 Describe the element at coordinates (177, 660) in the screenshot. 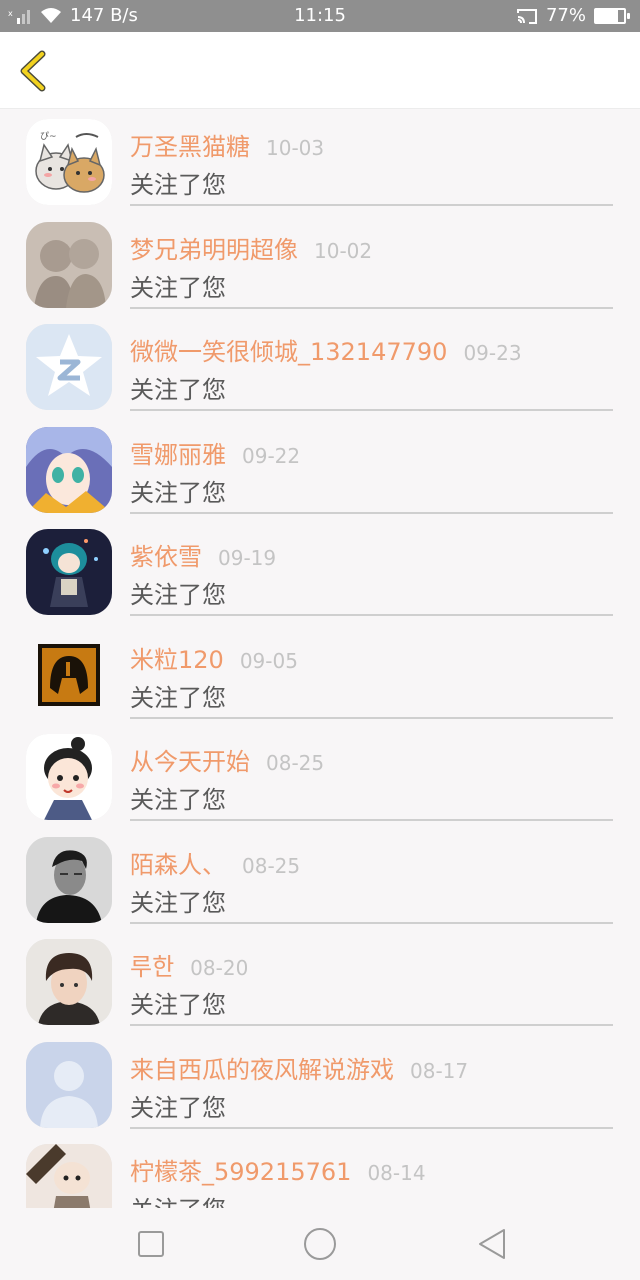

I see `username: 米粒120` at that location.